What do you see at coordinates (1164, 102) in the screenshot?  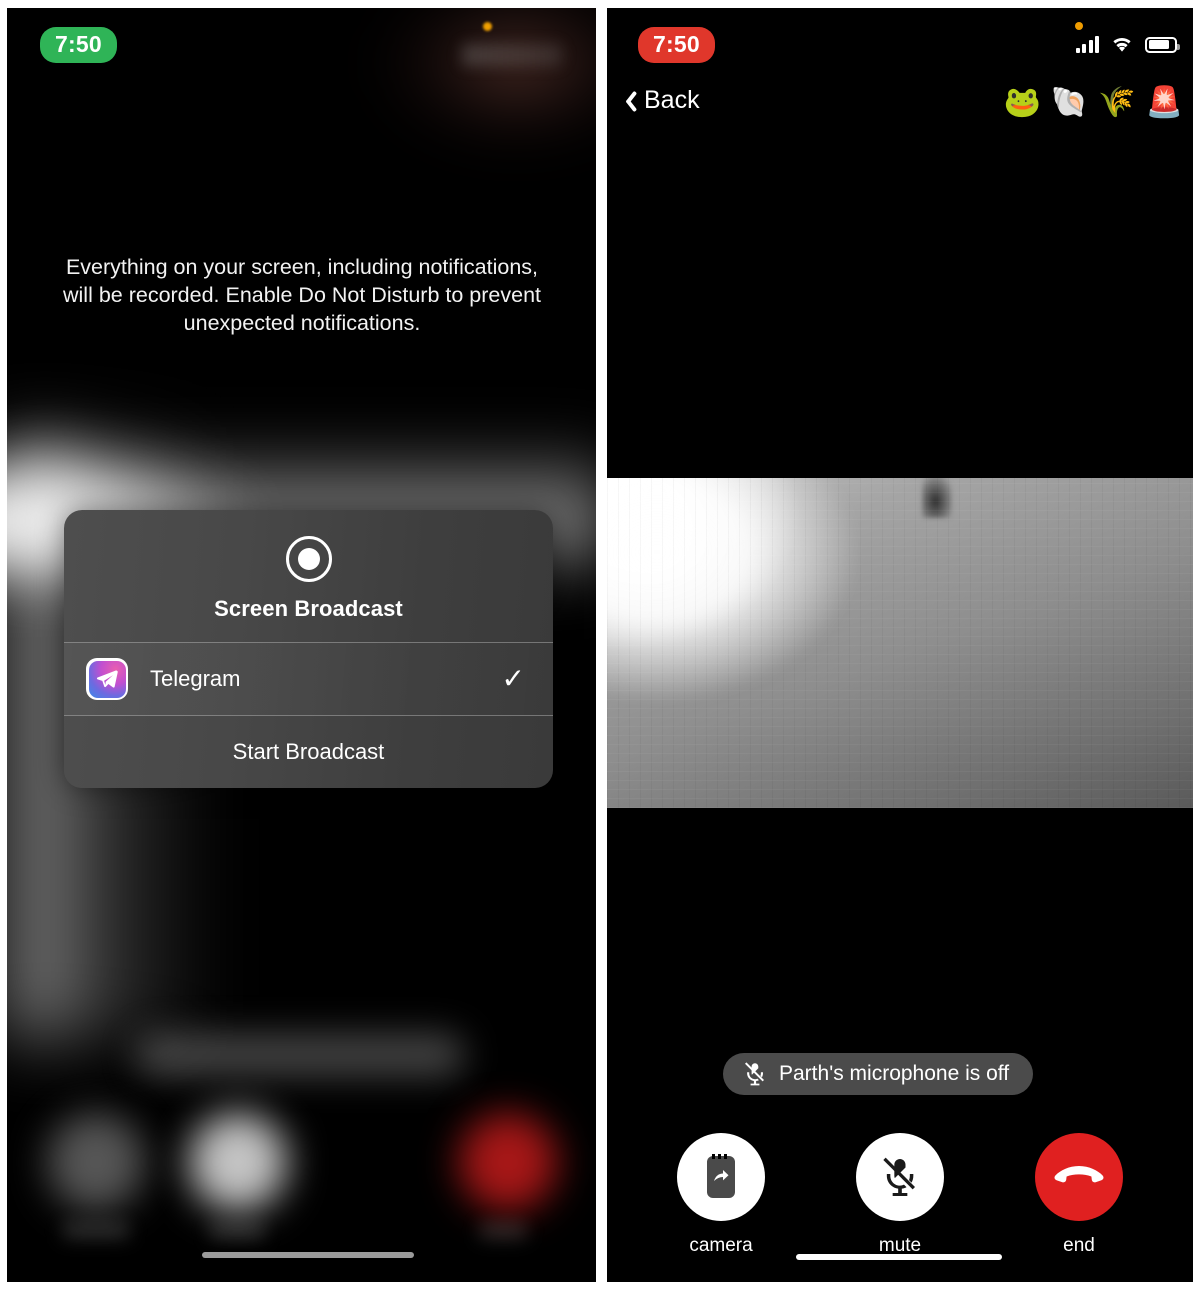 I see `police-siren-emoji: 🚨` at bounding box center [1164, 102].